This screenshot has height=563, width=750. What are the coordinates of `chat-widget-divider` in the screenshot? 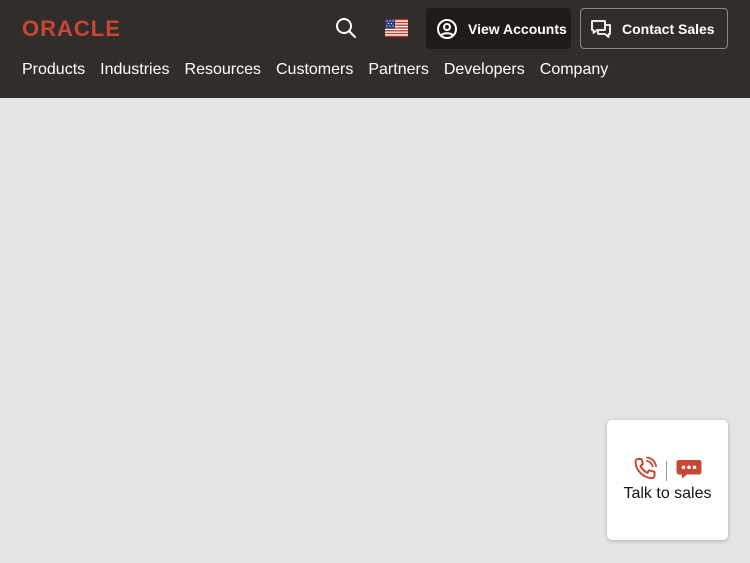 It's located at (666, 471).